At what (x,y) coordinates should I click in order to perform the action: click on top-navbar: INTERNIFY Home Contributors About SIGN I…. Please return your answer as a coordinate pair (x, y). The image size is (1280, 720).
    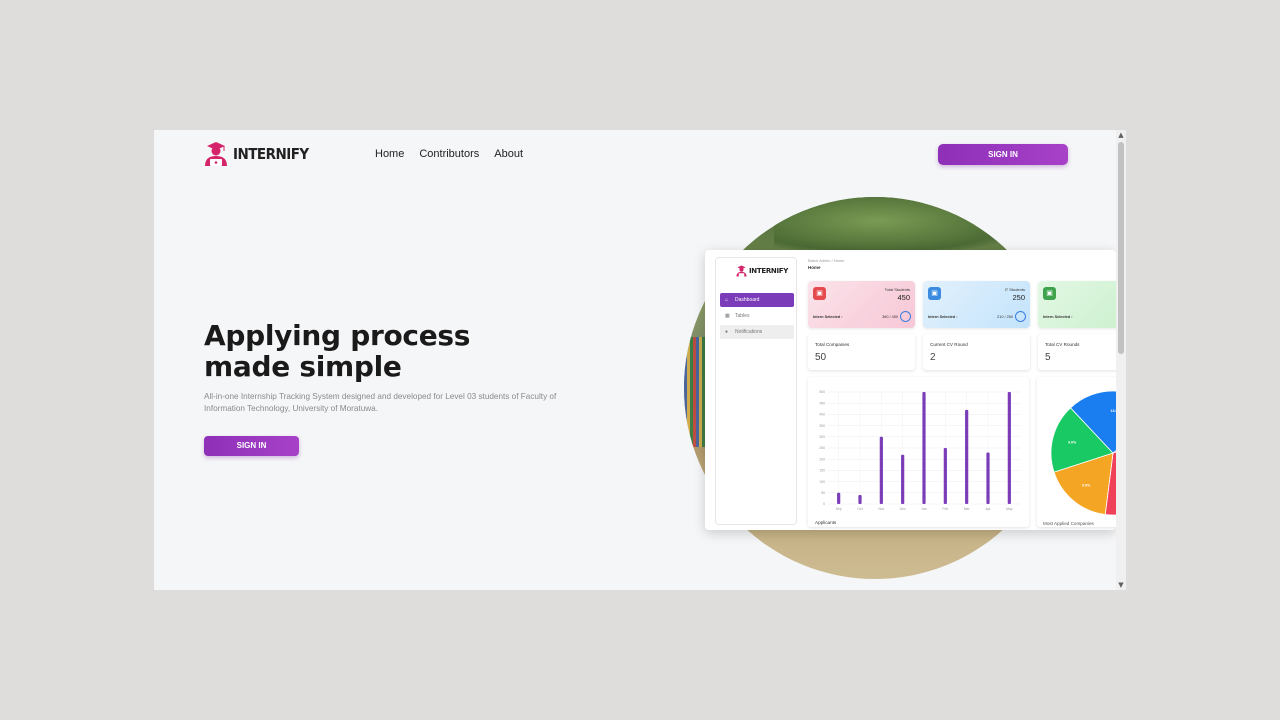
    Looking at the image, I should click on (635, 154).